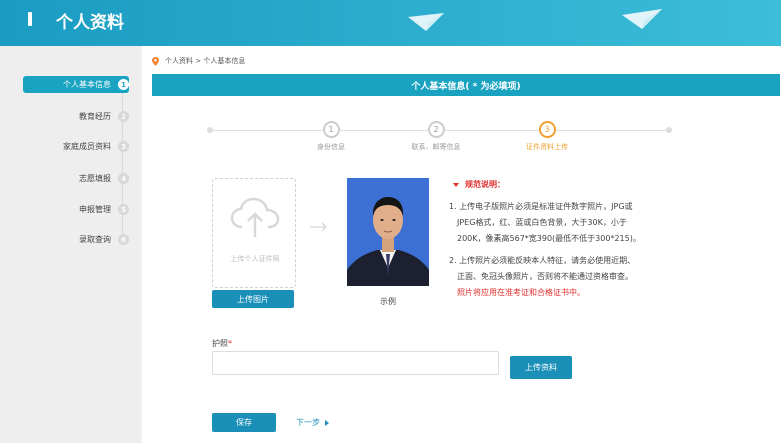  What do you see at coordinates (30, 19) in the screenshot?
I see `header-accent-bar` at bounding box center [30, 19].